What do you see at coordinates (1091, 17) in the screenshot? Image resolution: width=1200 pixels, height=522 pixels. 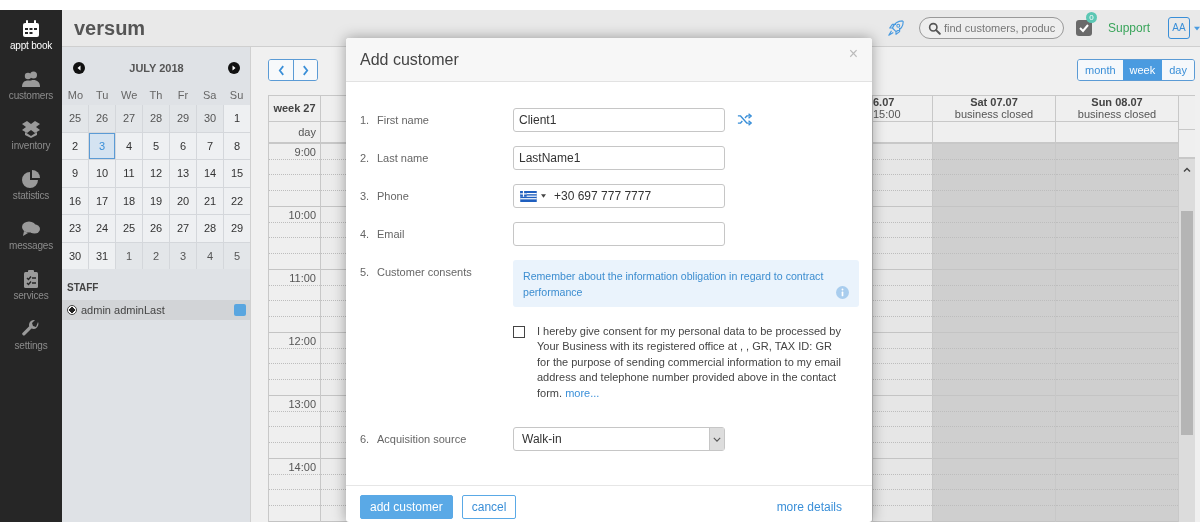 I see `count-badge: 0` at bounding box center [1091, 17].